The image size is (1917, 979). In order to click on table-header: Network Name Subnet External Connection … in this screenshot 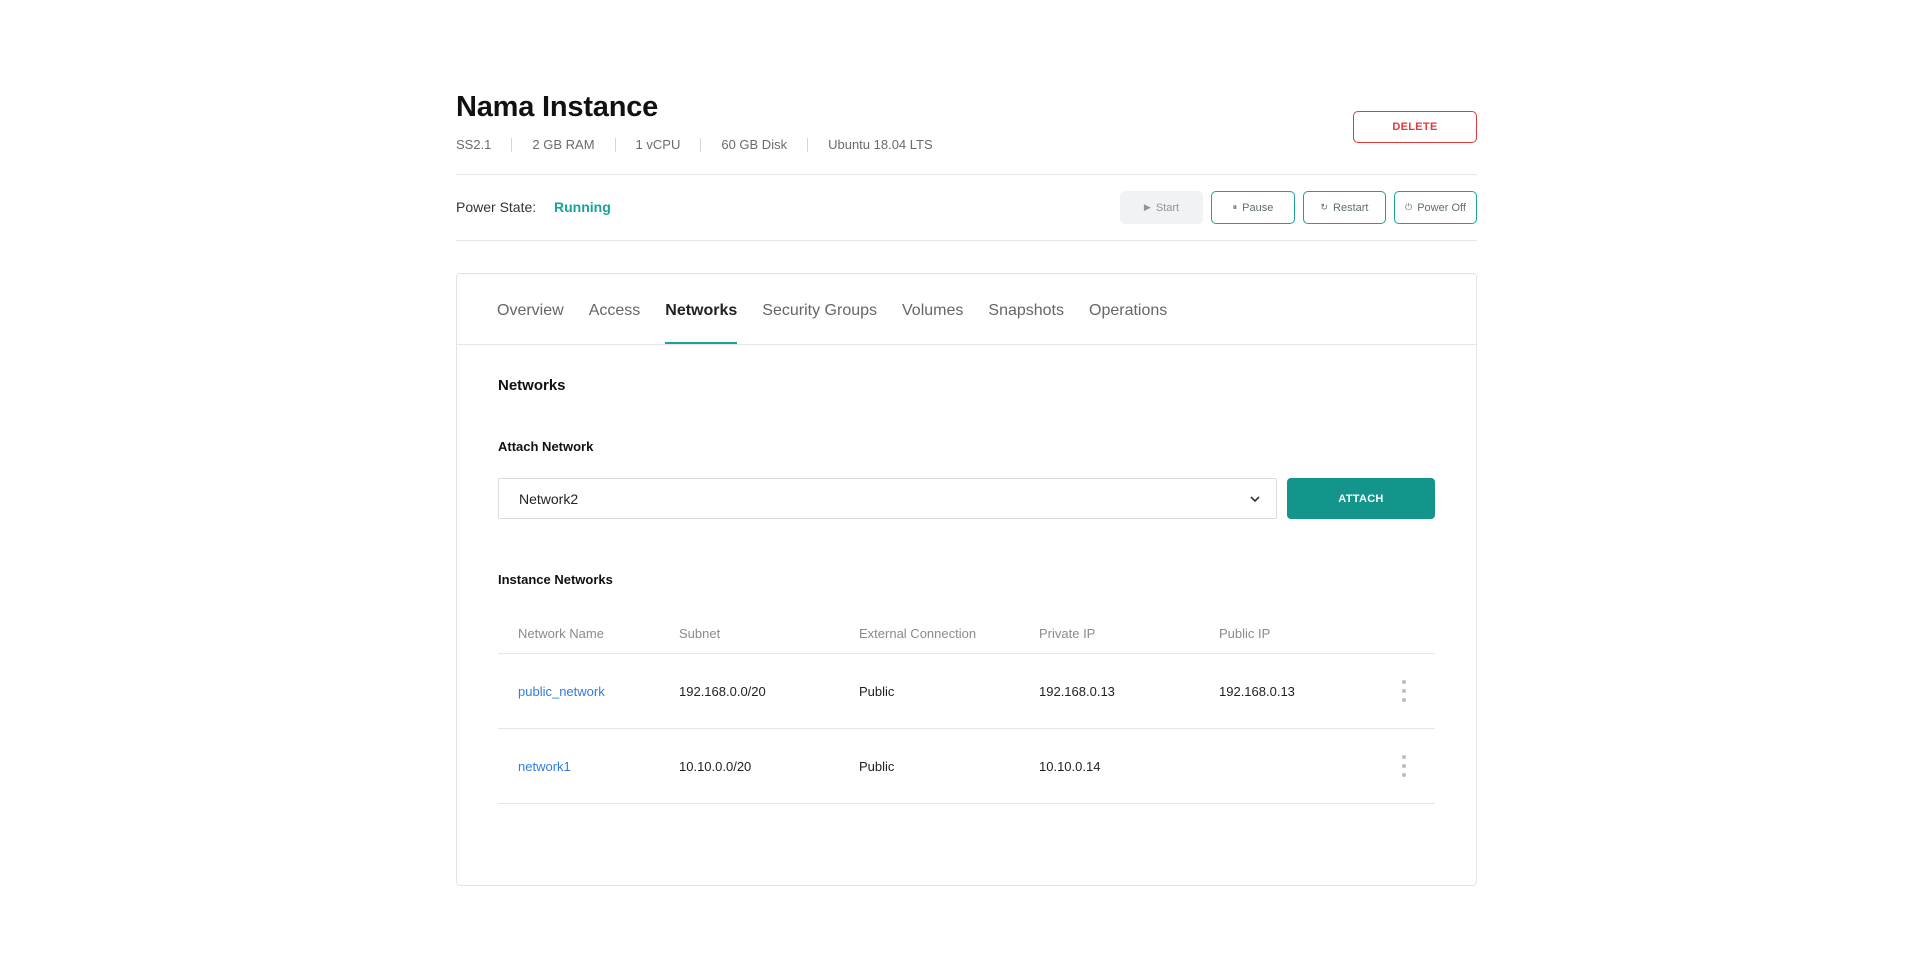, I will do `click(966, 634)`.